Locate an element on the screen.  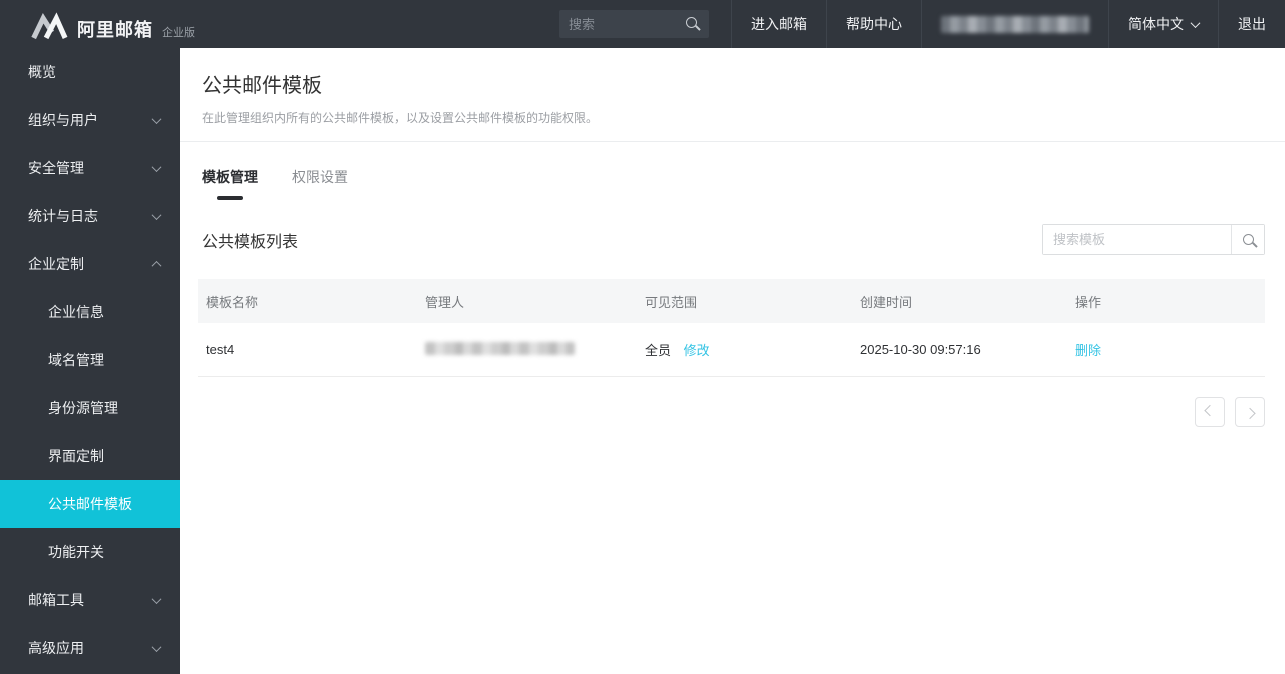
sidebar-item-label: 界面定制 is located at coordinates (76, 456).